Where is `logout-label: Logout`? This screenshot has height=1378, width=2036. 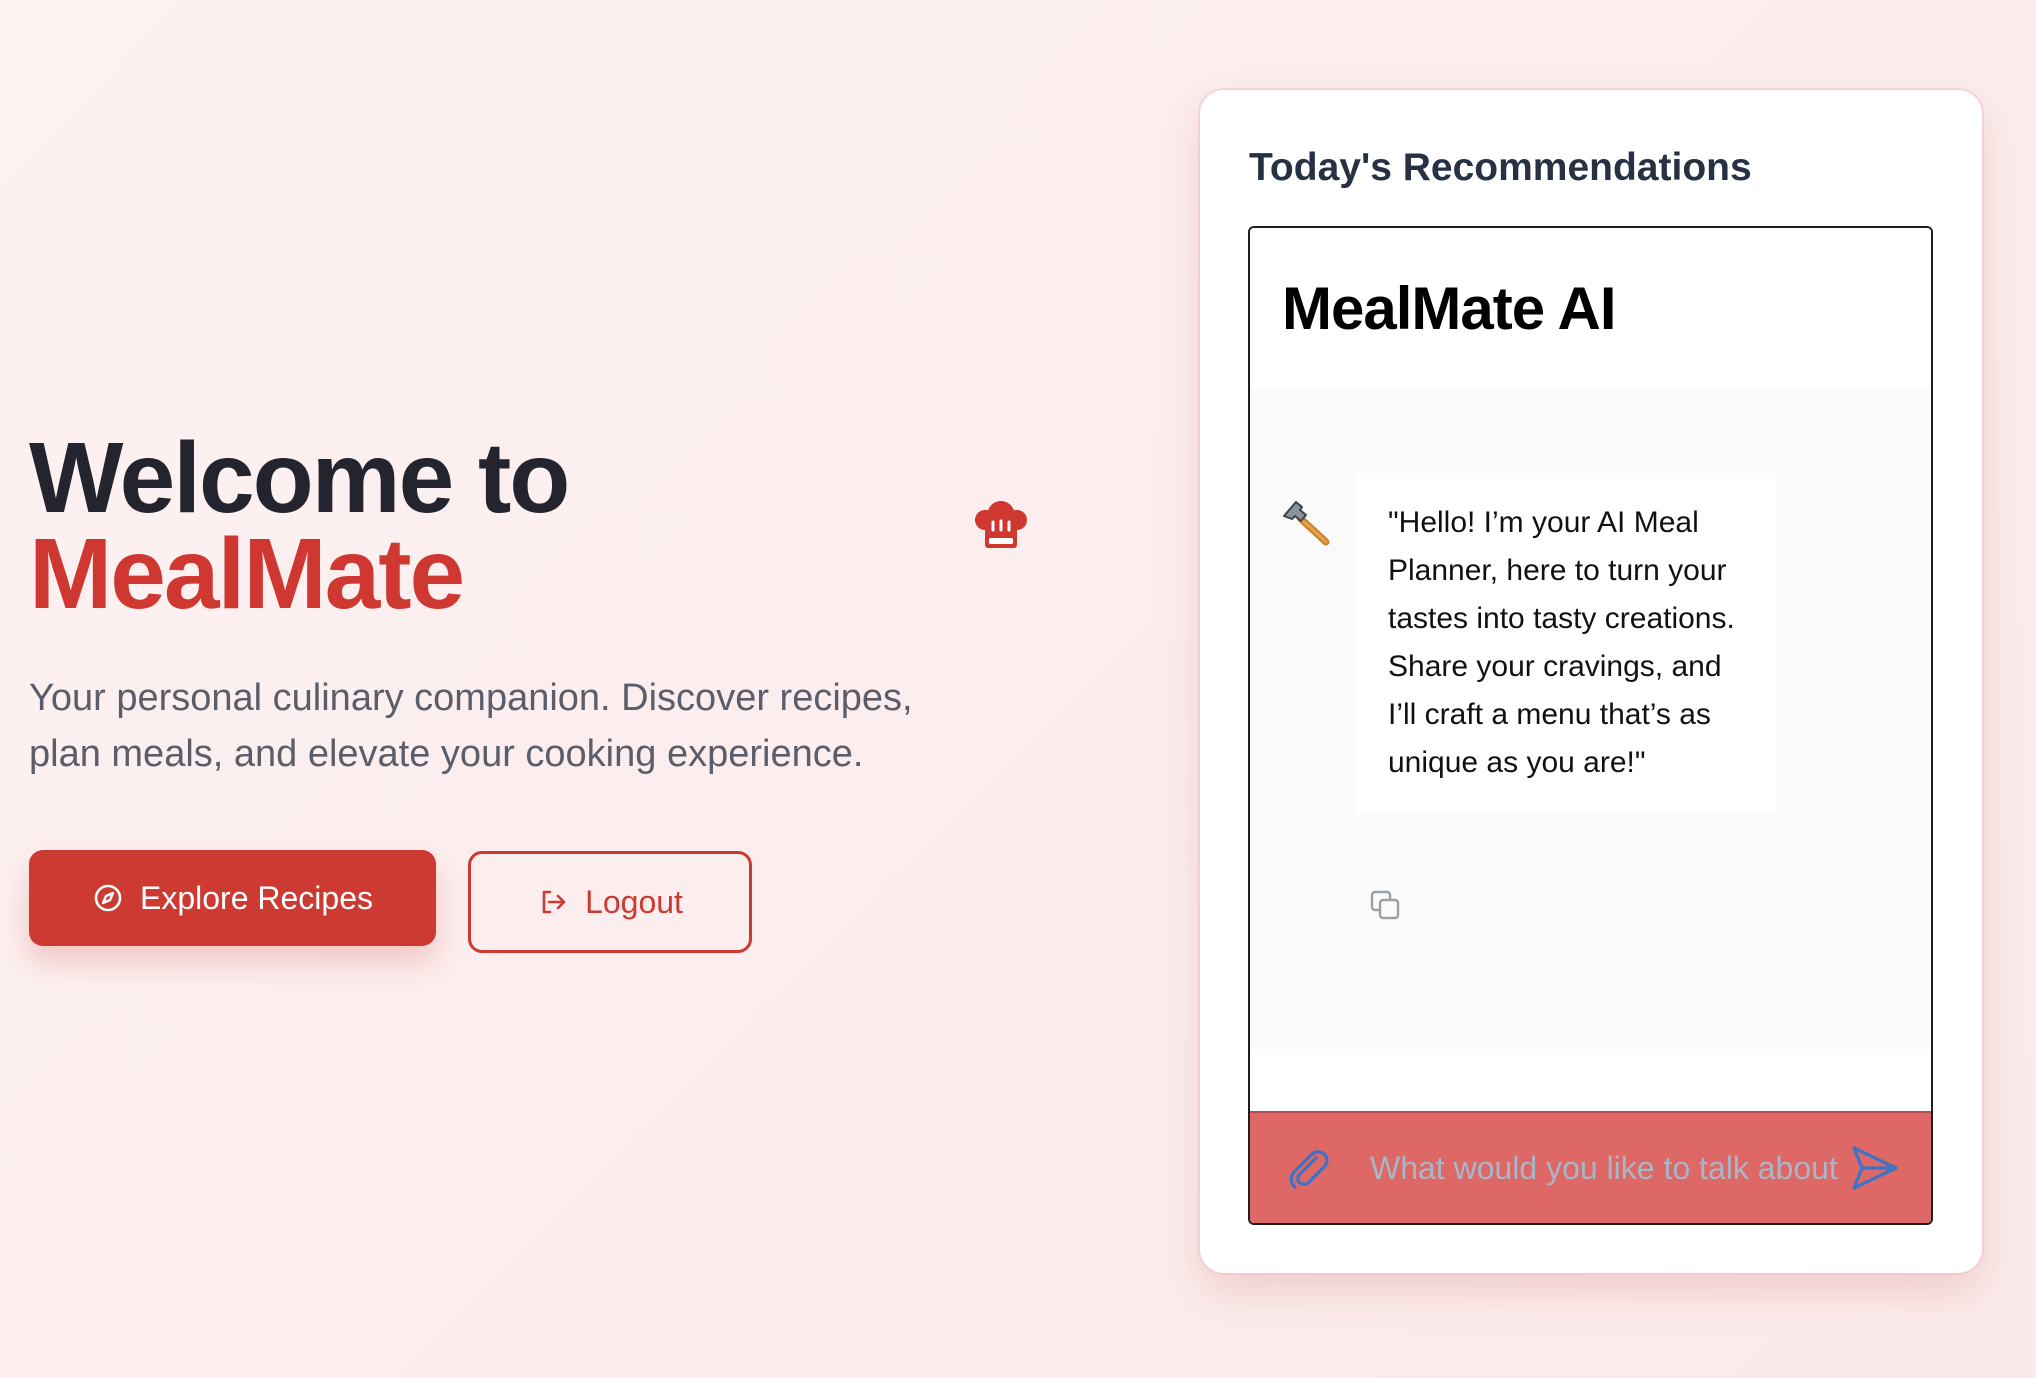
logout-label: Logout is located at coordinates (634, 901).